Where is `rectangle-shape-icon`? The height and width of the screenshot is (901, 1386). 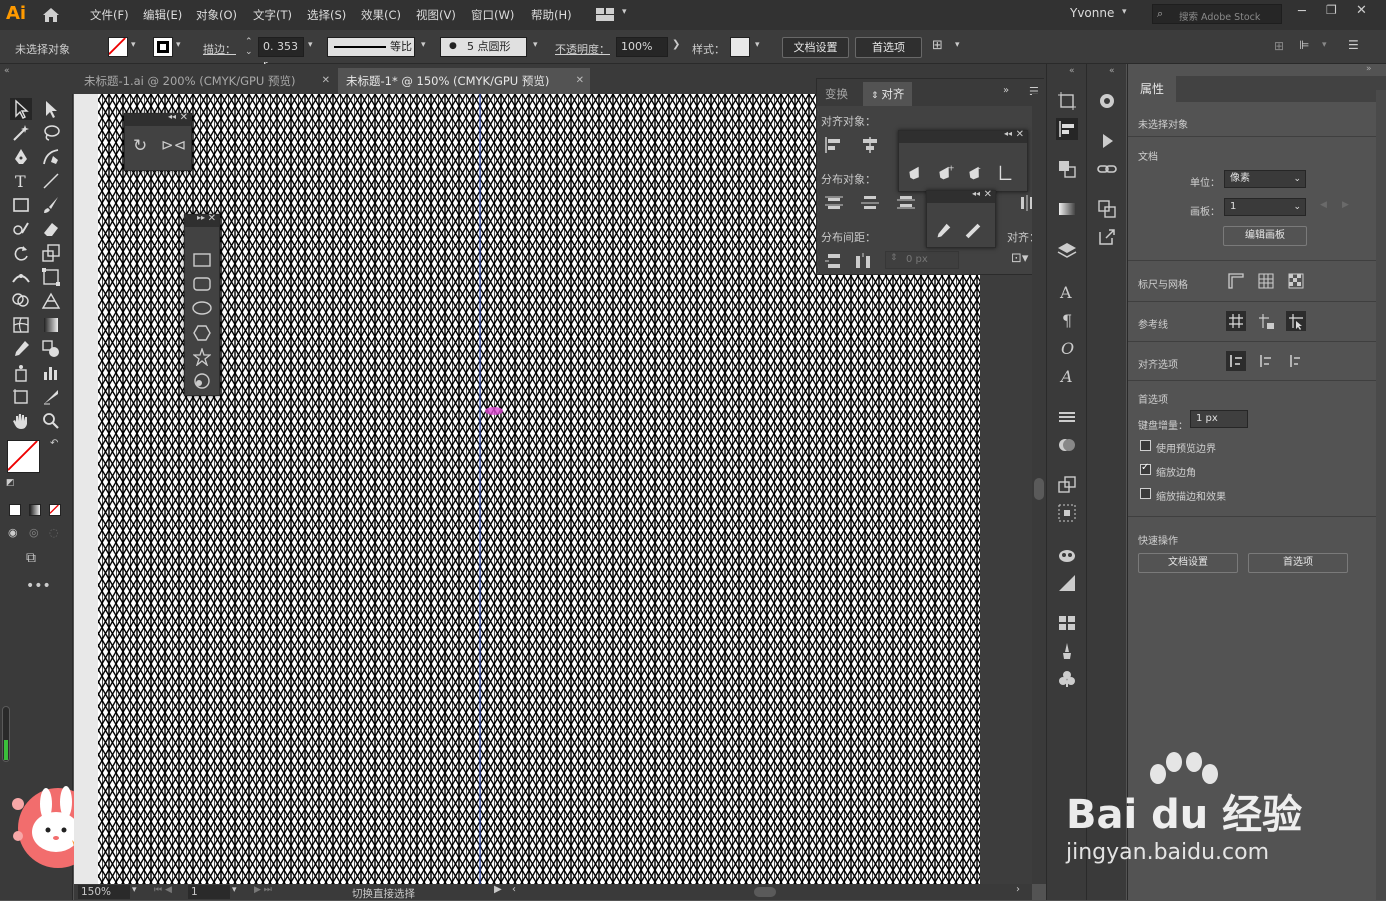 rectangle-shape-icon is located at coordinates (202, 260).